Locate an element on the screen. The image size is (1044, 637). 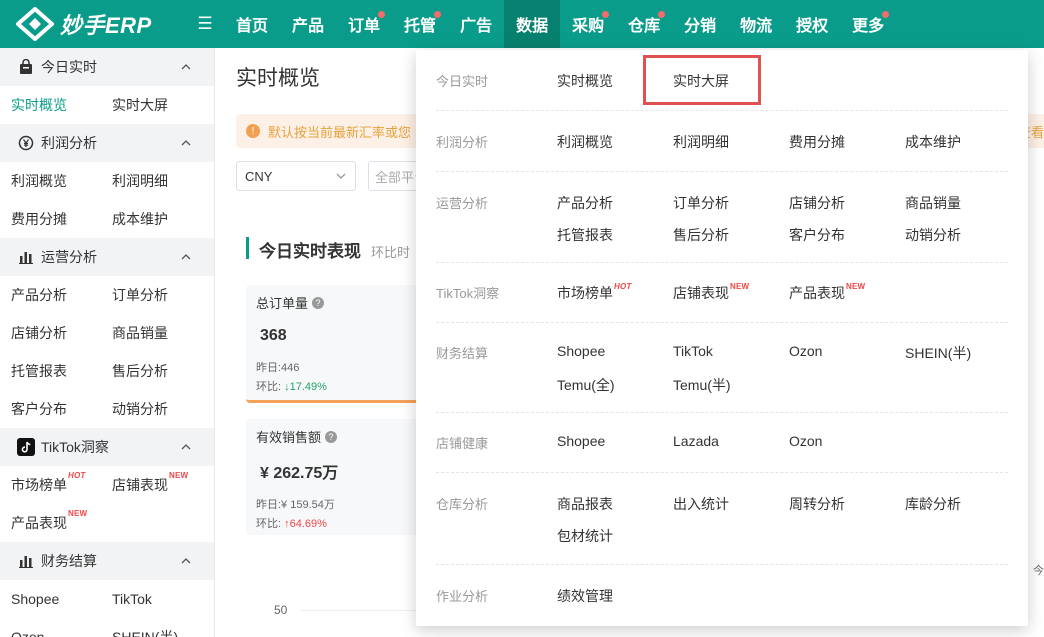
nav-item: 授权 is located at coordinates (812, 24).